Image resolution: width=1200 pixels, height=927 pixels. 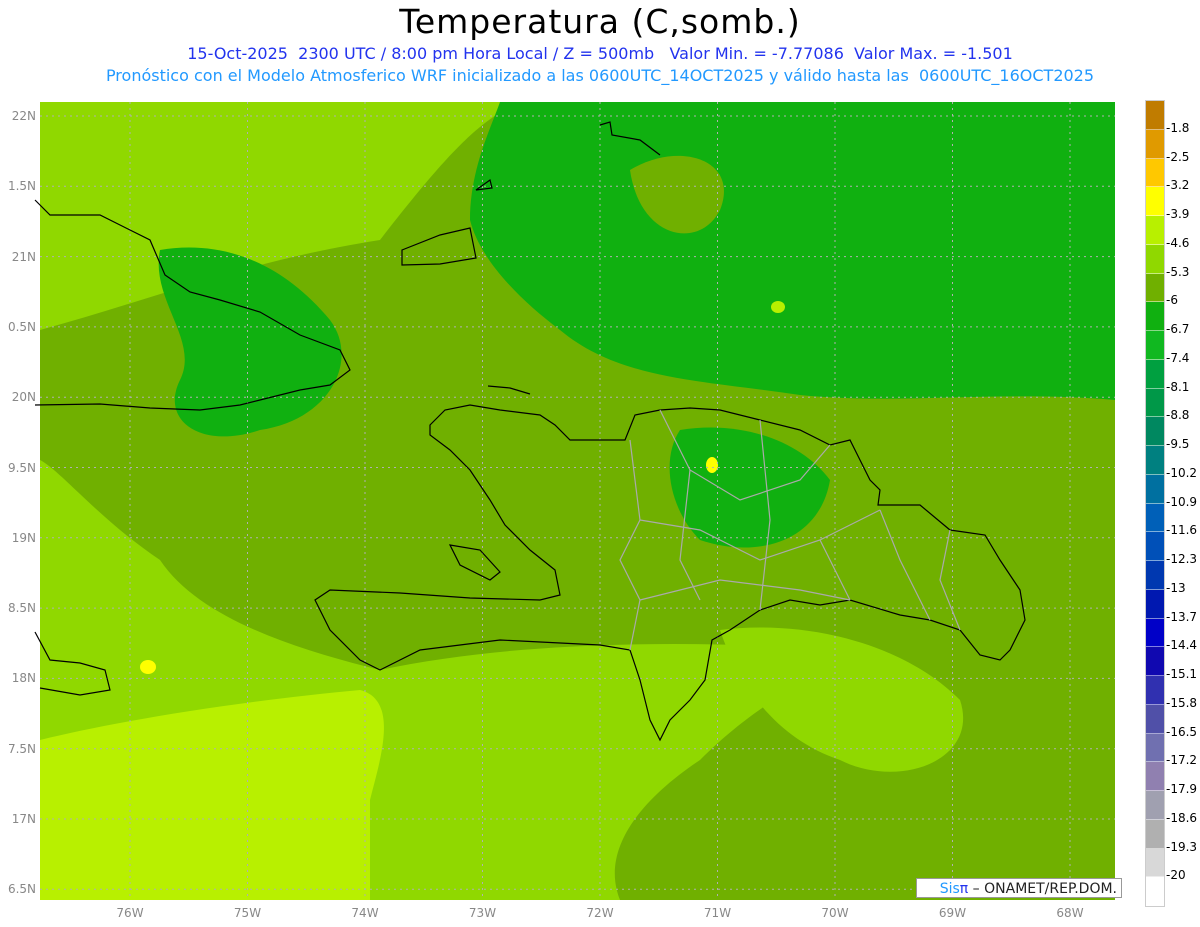 What do you see at coordinates (1182, 846) in the screenshot?
I see `colorbar-label: -19.3` at bounding box center [1182, 846].